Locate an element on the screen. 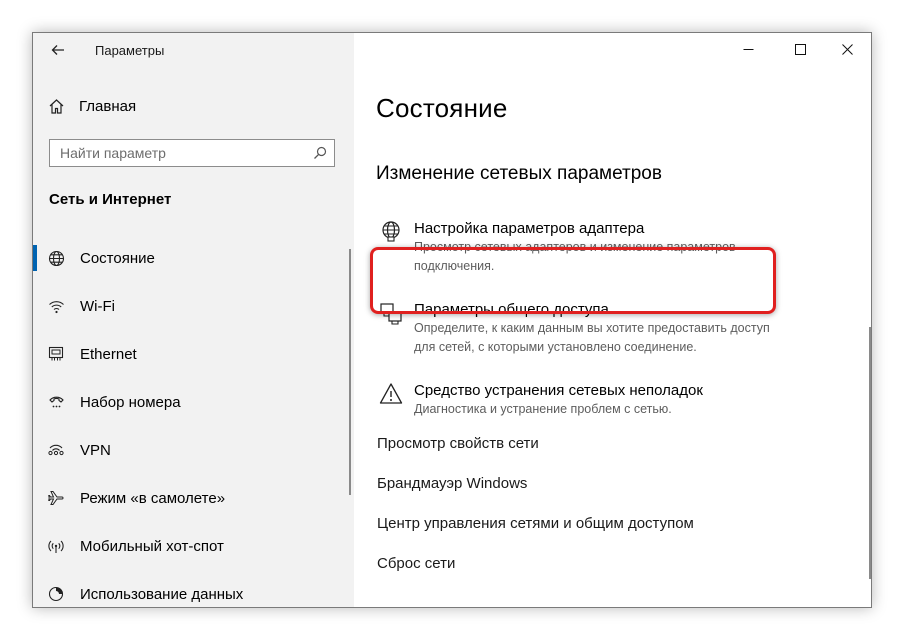 The height and width of the screenshot is (640, 904). sidebar-item-hotspot: Мобильный хот-спот is located at coordinates (134, 546).